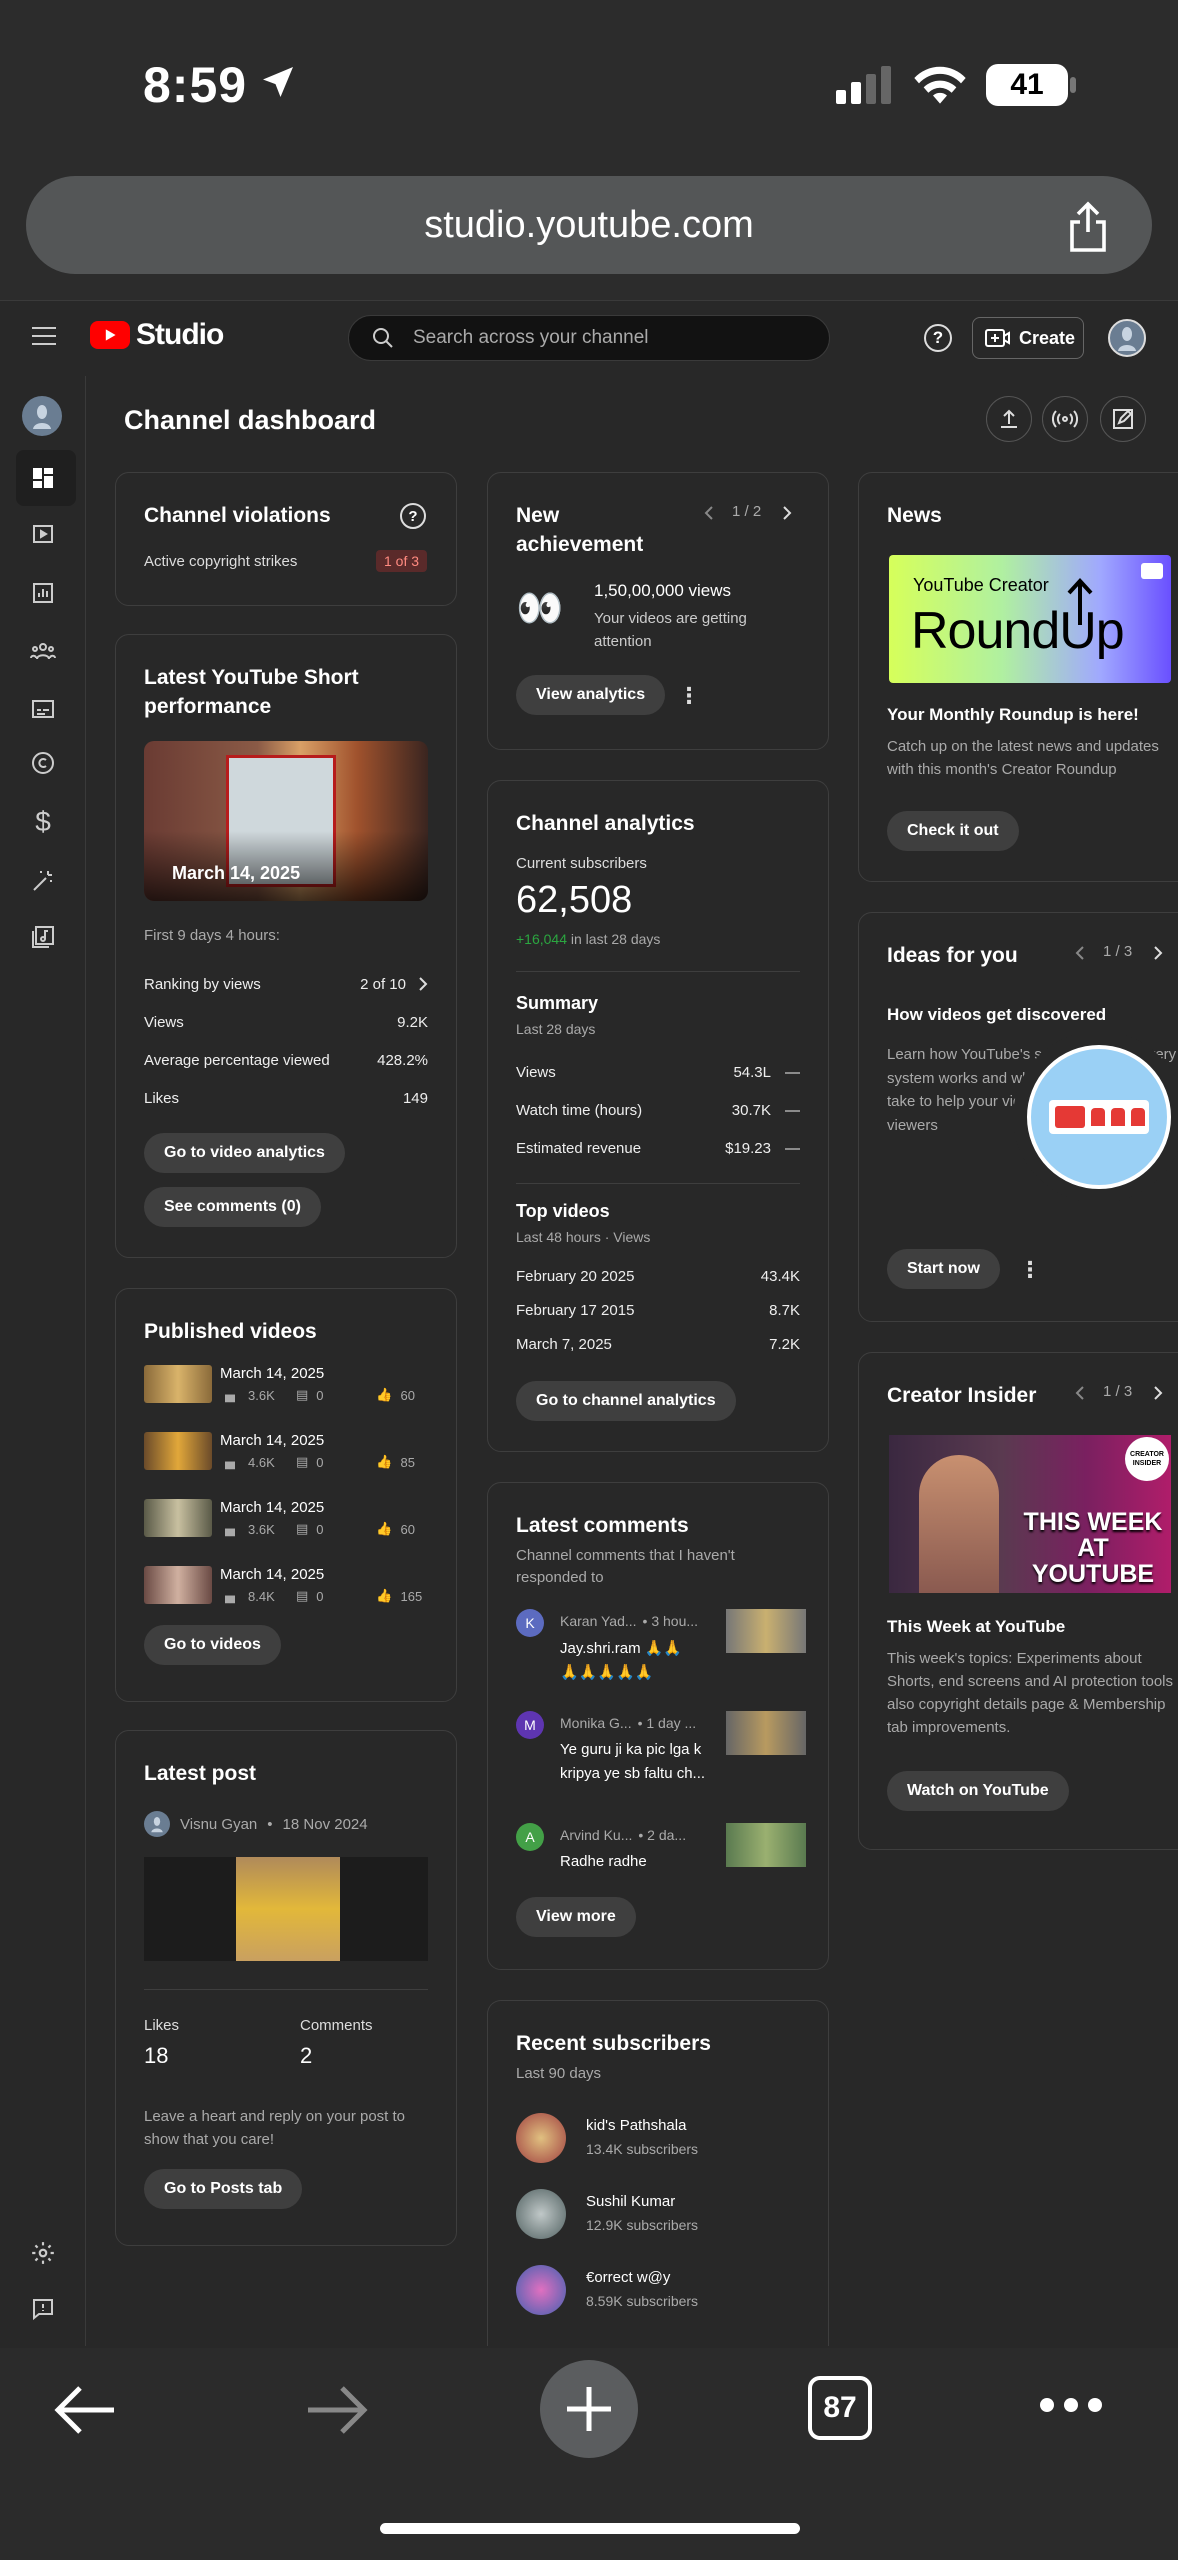 This screenshot has width=1178, height=2560. What do you see at coordinates (43, 2253) in the screenshot?
I see `settings-icon` at bounding box center [43, 2253].